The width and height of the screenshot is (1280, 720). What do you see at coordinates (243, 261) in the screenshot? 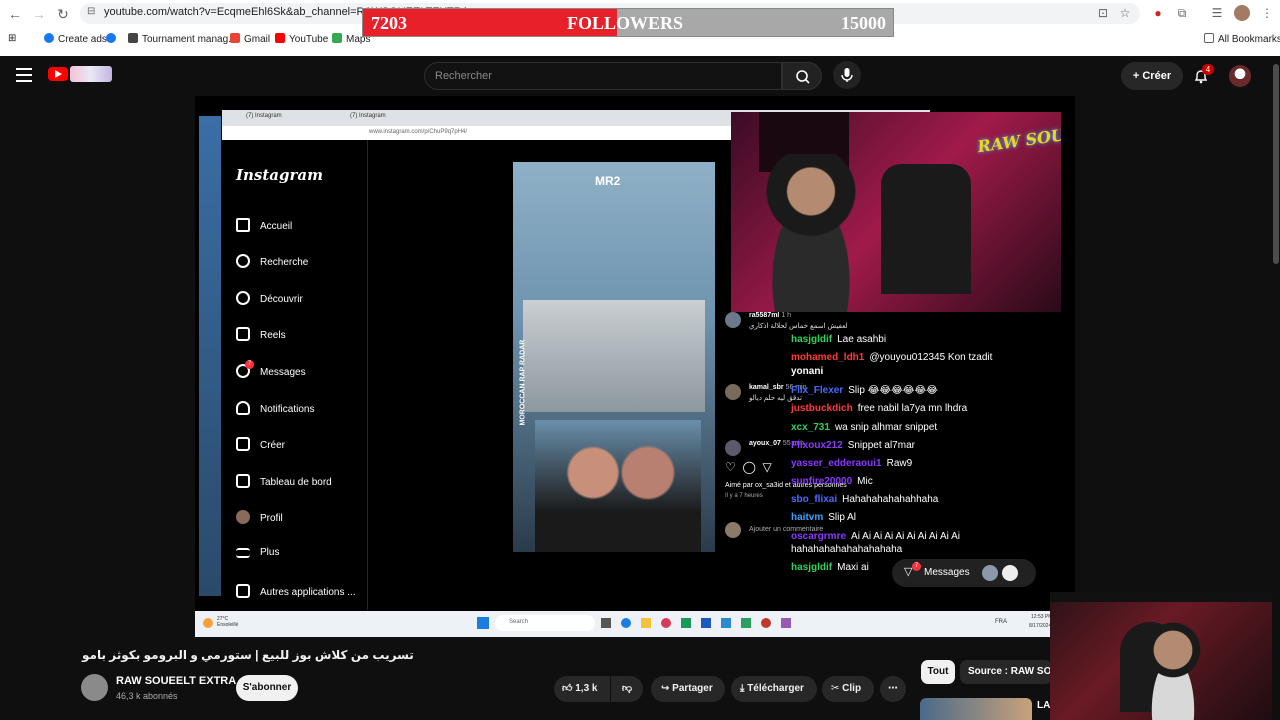
I see `search-icon` at bounding box center [243, 261].